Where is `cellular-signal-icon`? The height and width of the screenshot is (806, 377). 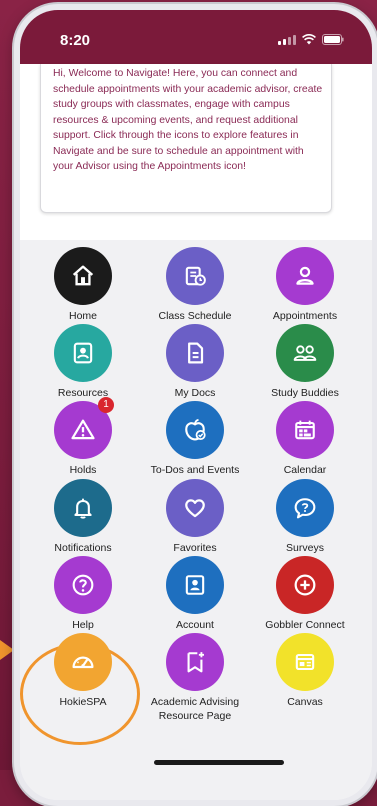
cellular-signal-icon is located at coordinates (287, 39).